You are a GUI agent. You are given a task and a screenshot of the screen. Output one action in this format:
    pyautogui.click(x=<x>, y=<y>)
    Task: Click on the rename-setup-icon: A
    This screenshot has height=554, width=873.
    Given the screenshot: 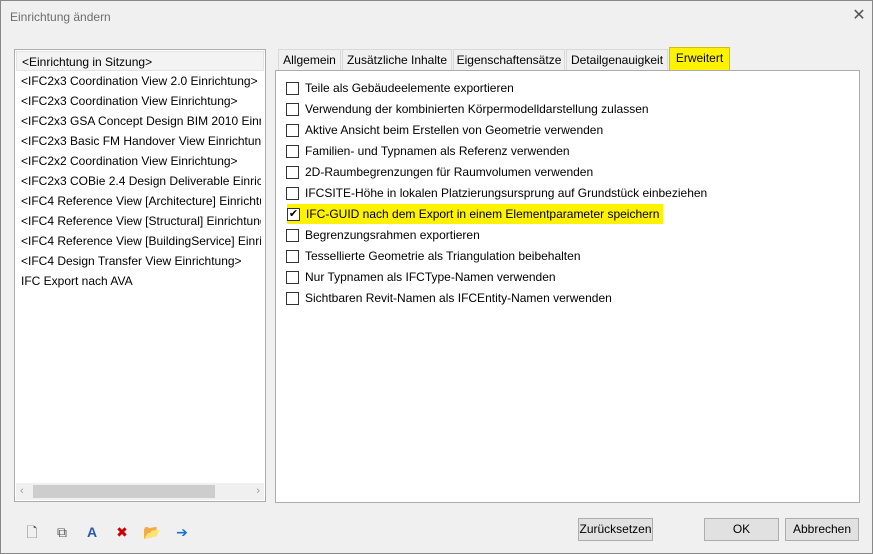 What is the action you would take?
    pyautogui.click(x=92, y=532)
    